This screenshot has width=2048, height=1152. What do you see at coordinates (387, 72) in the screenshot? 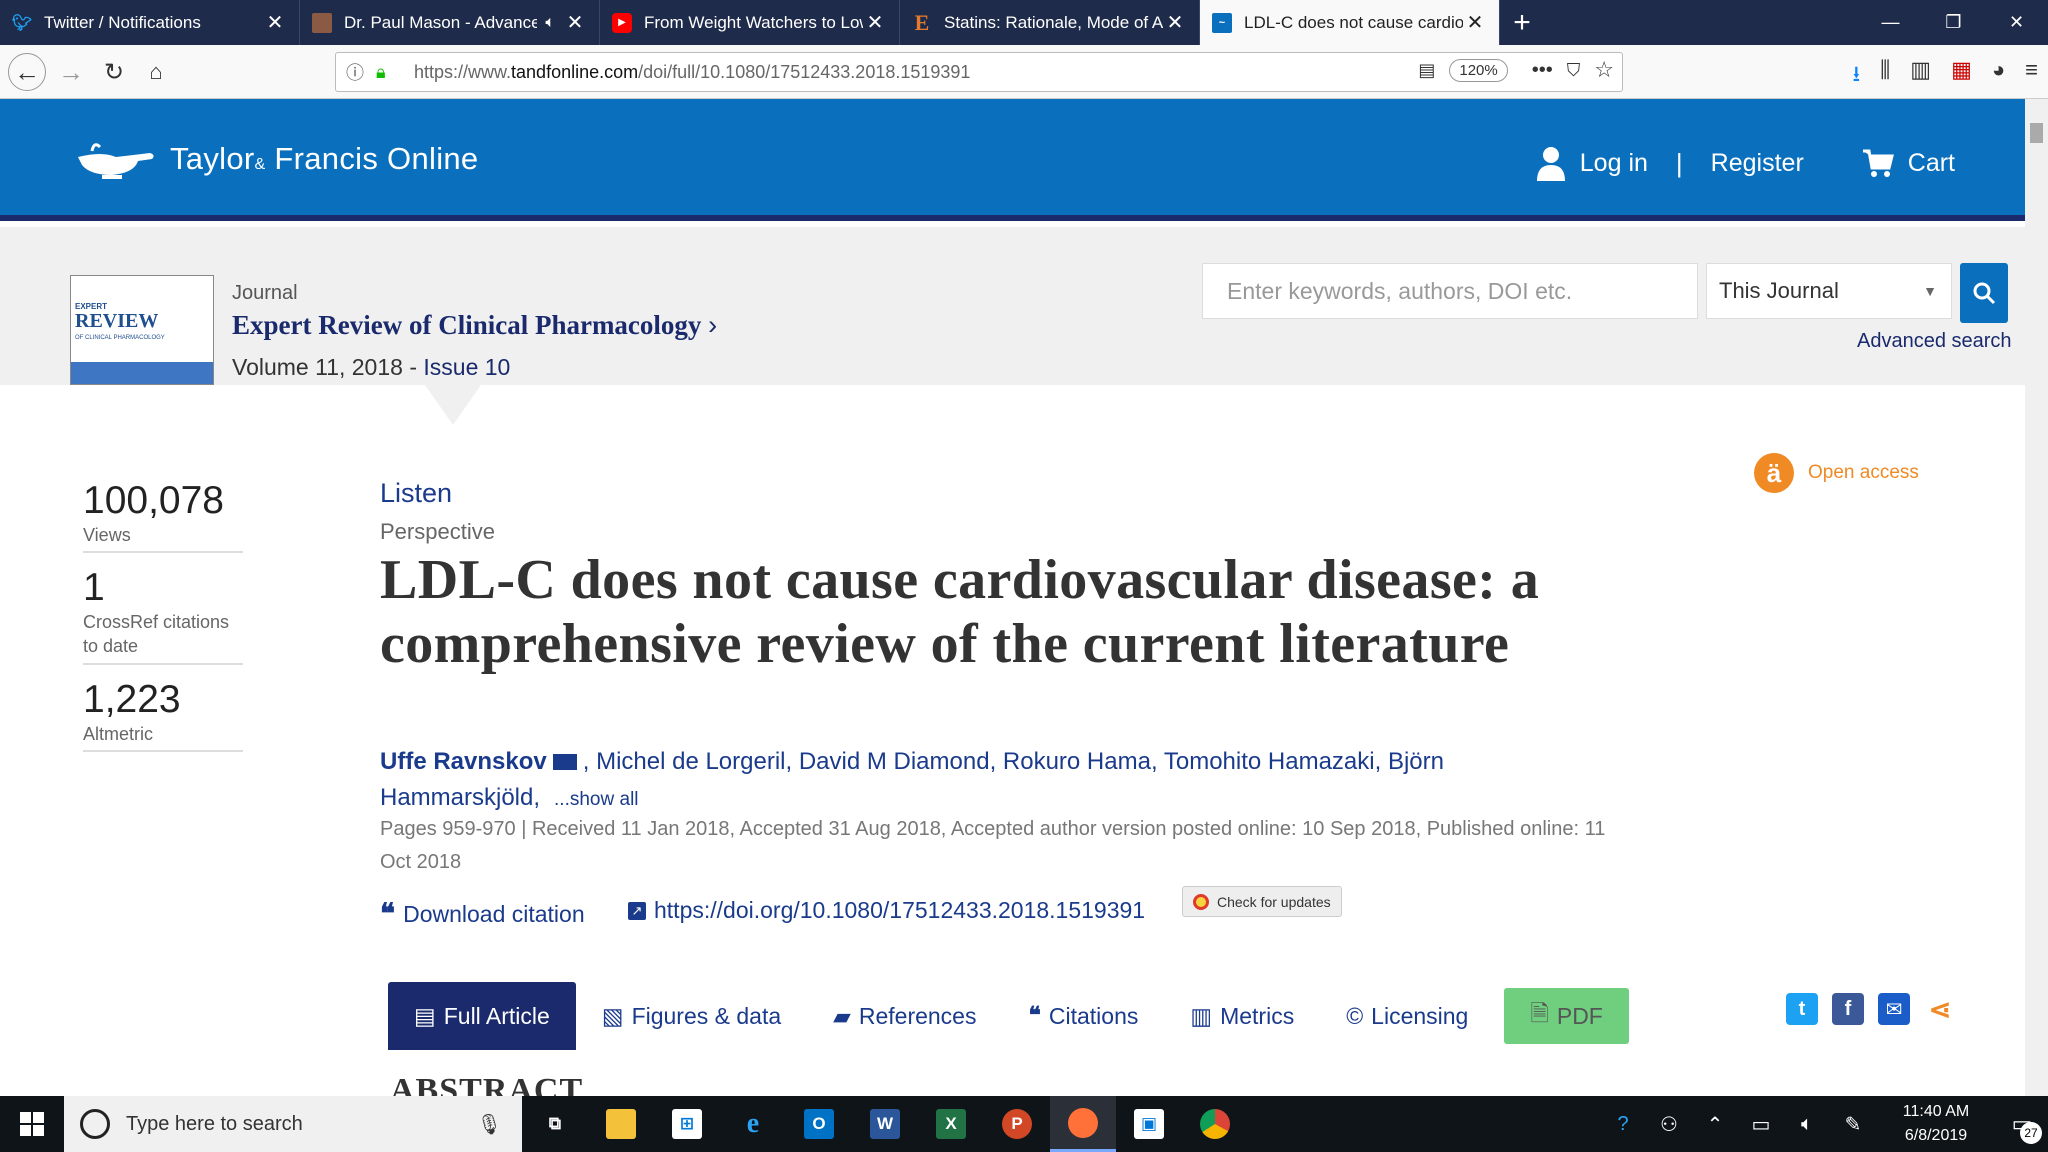
I see `lock-icon: 🔒︎` at bounding box center [387, 72].